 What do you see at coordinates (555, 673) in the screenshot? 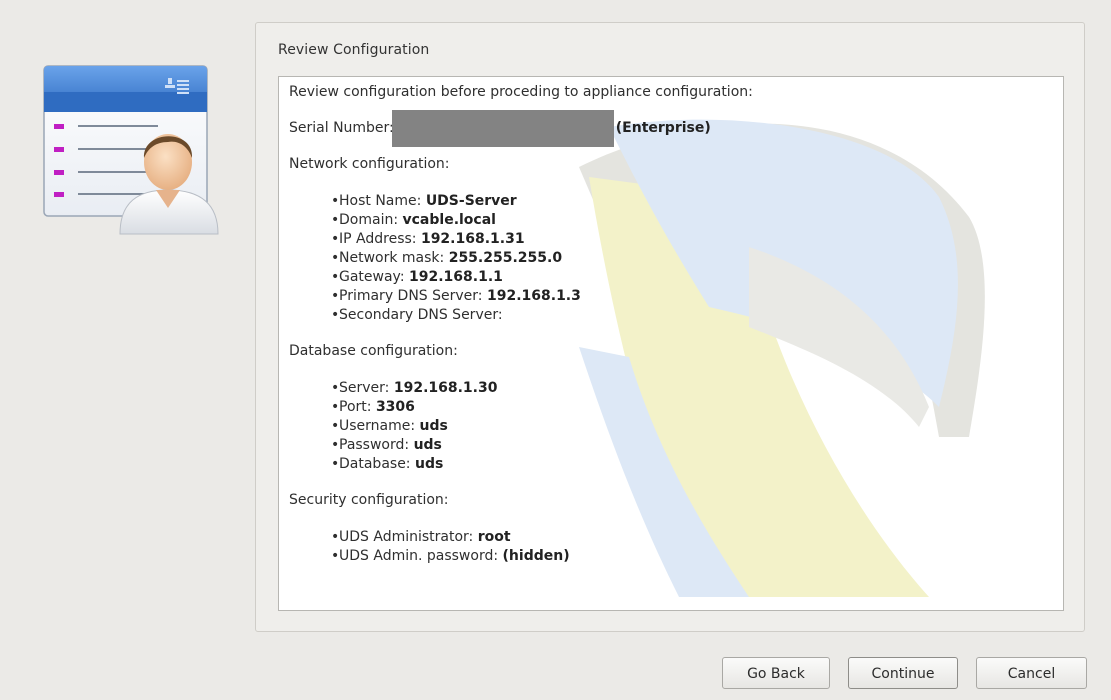
I see `dialog-button-row: Go Back Continue Cancel` at bounding box center [555, 673].